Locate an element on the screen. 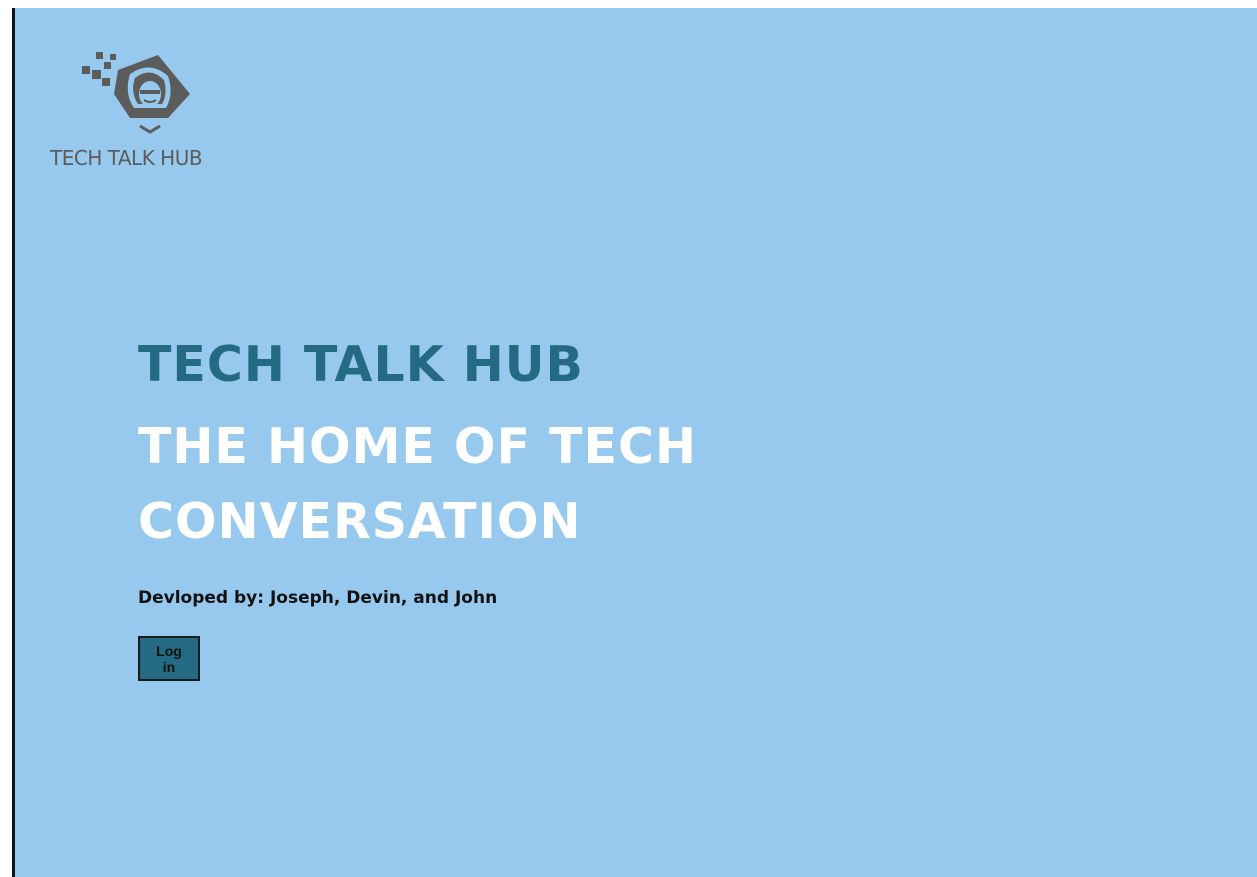  hero-subtitle: THE HOME OF TECH CONVERSATION is located at coordinates (588, 484).